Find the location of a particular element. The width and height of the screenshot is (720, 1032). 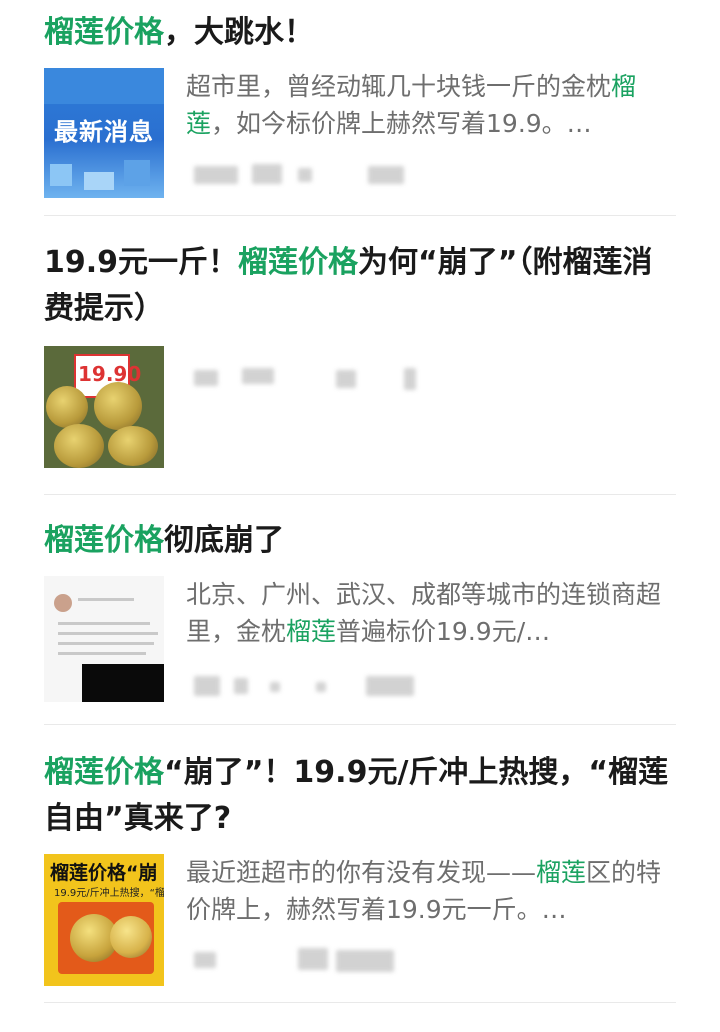

poster-subline: 19.9元/斤冲上热搜，“榴莲自由 is located at coordinates (109, 893).